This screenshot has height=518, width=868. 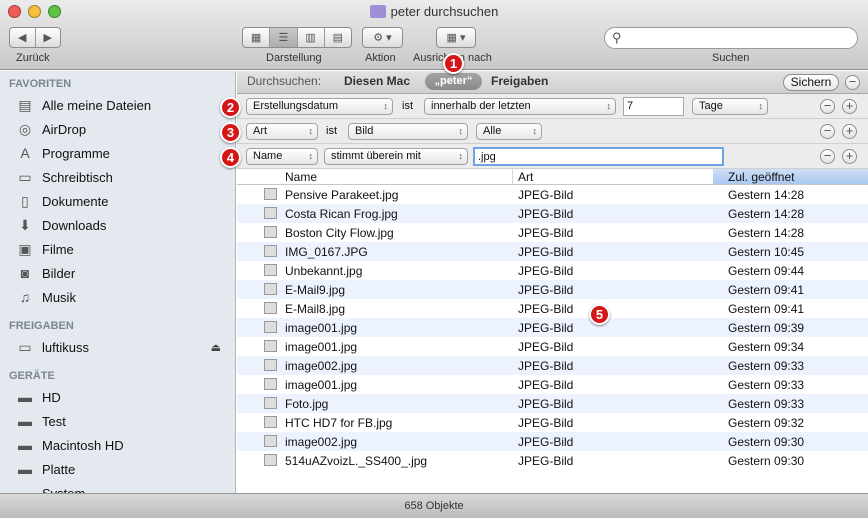 What do you see at coordinates (766, 233) in the screenshot?
I see `file-opened: Gestern 14:28` at bounding box center [766, 233].